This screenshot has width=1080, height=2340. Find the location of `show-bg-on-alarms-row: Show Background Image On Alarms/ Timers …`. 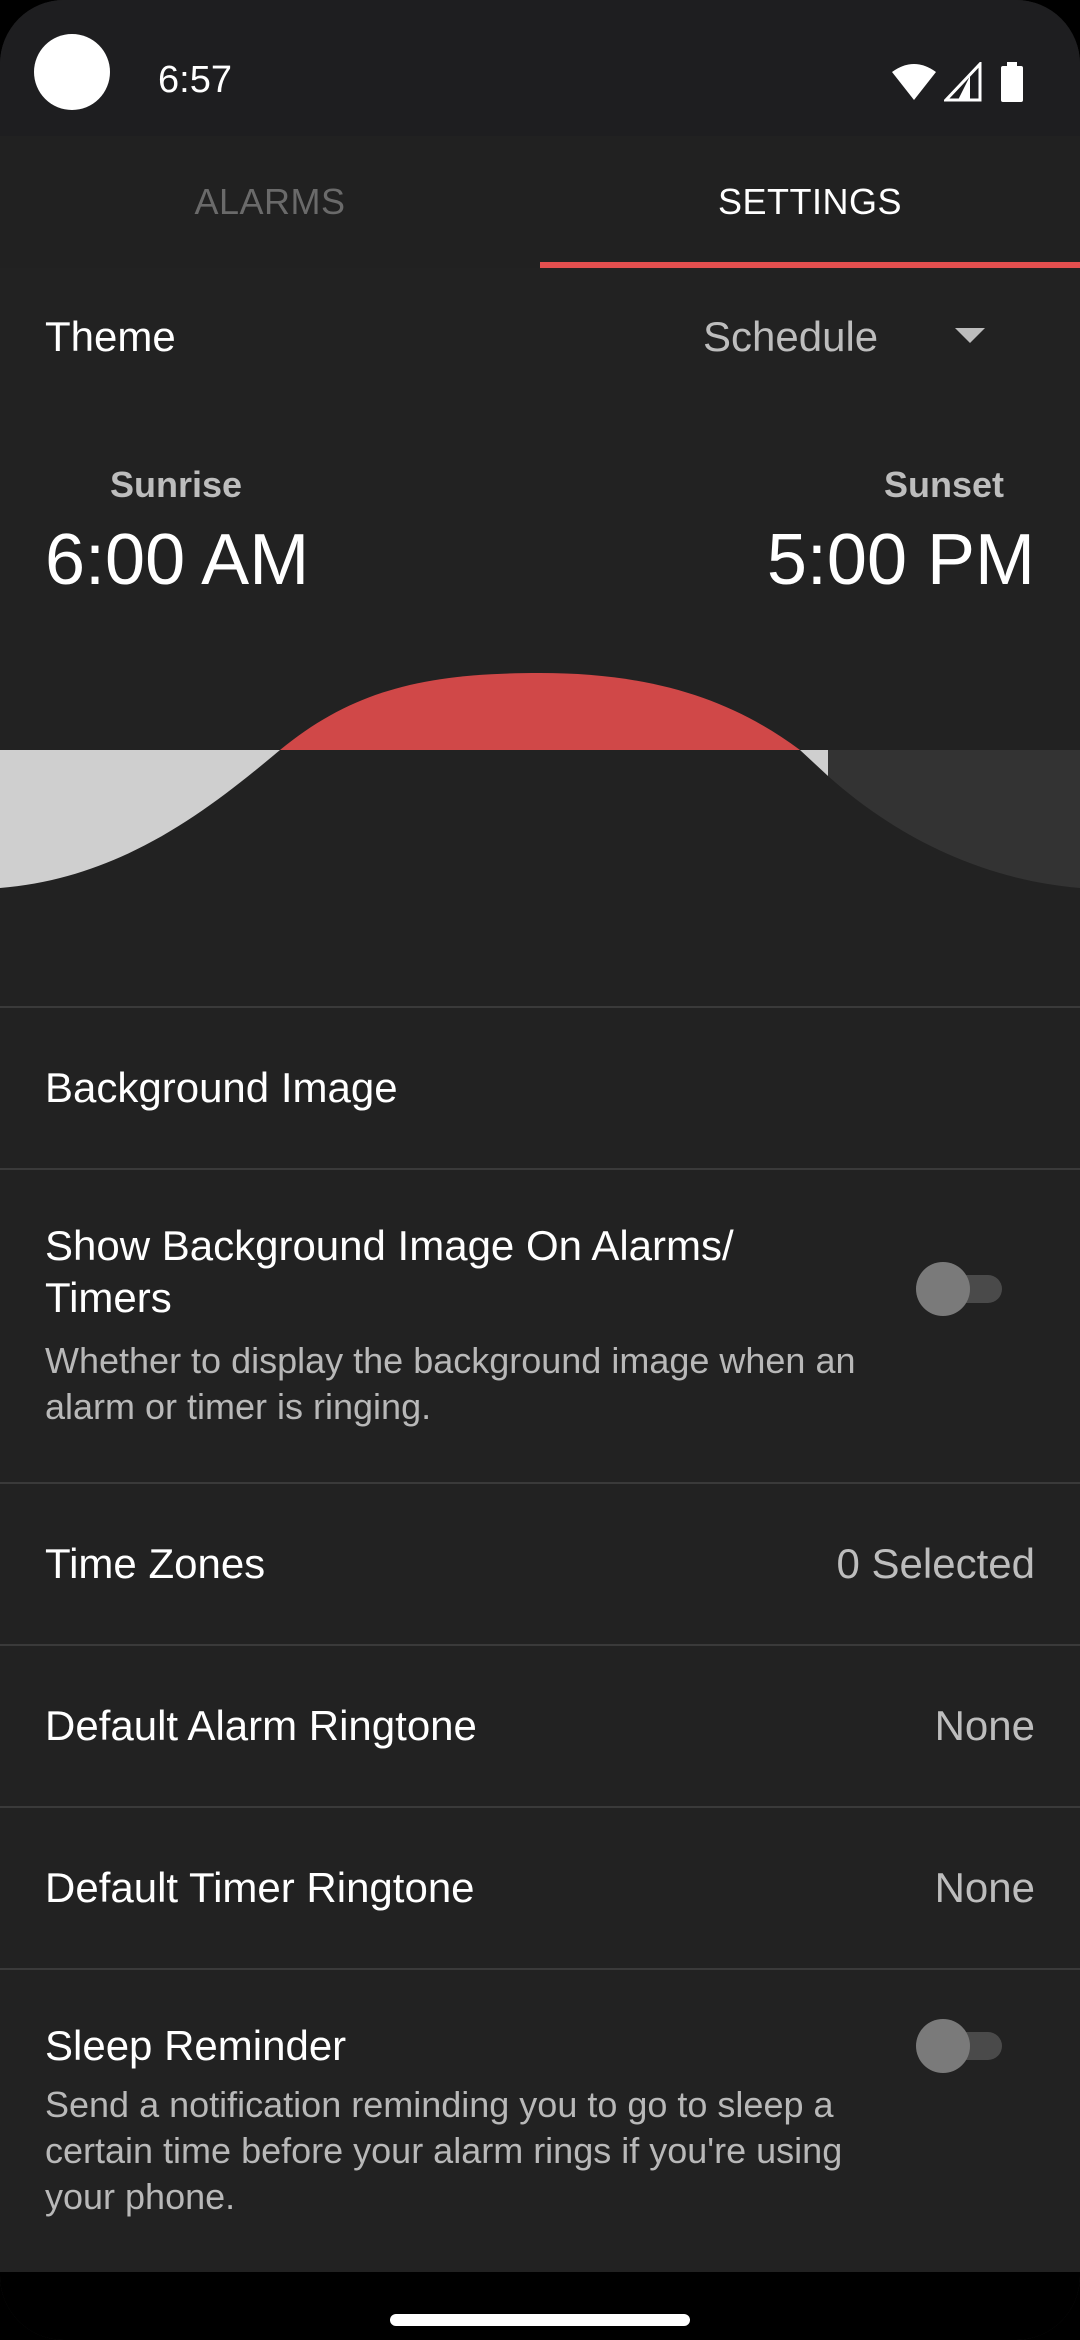

show-bg-on-alarms-row: Show Background Image On Alarms/ Timers … is located at coordinates (540, 1326).